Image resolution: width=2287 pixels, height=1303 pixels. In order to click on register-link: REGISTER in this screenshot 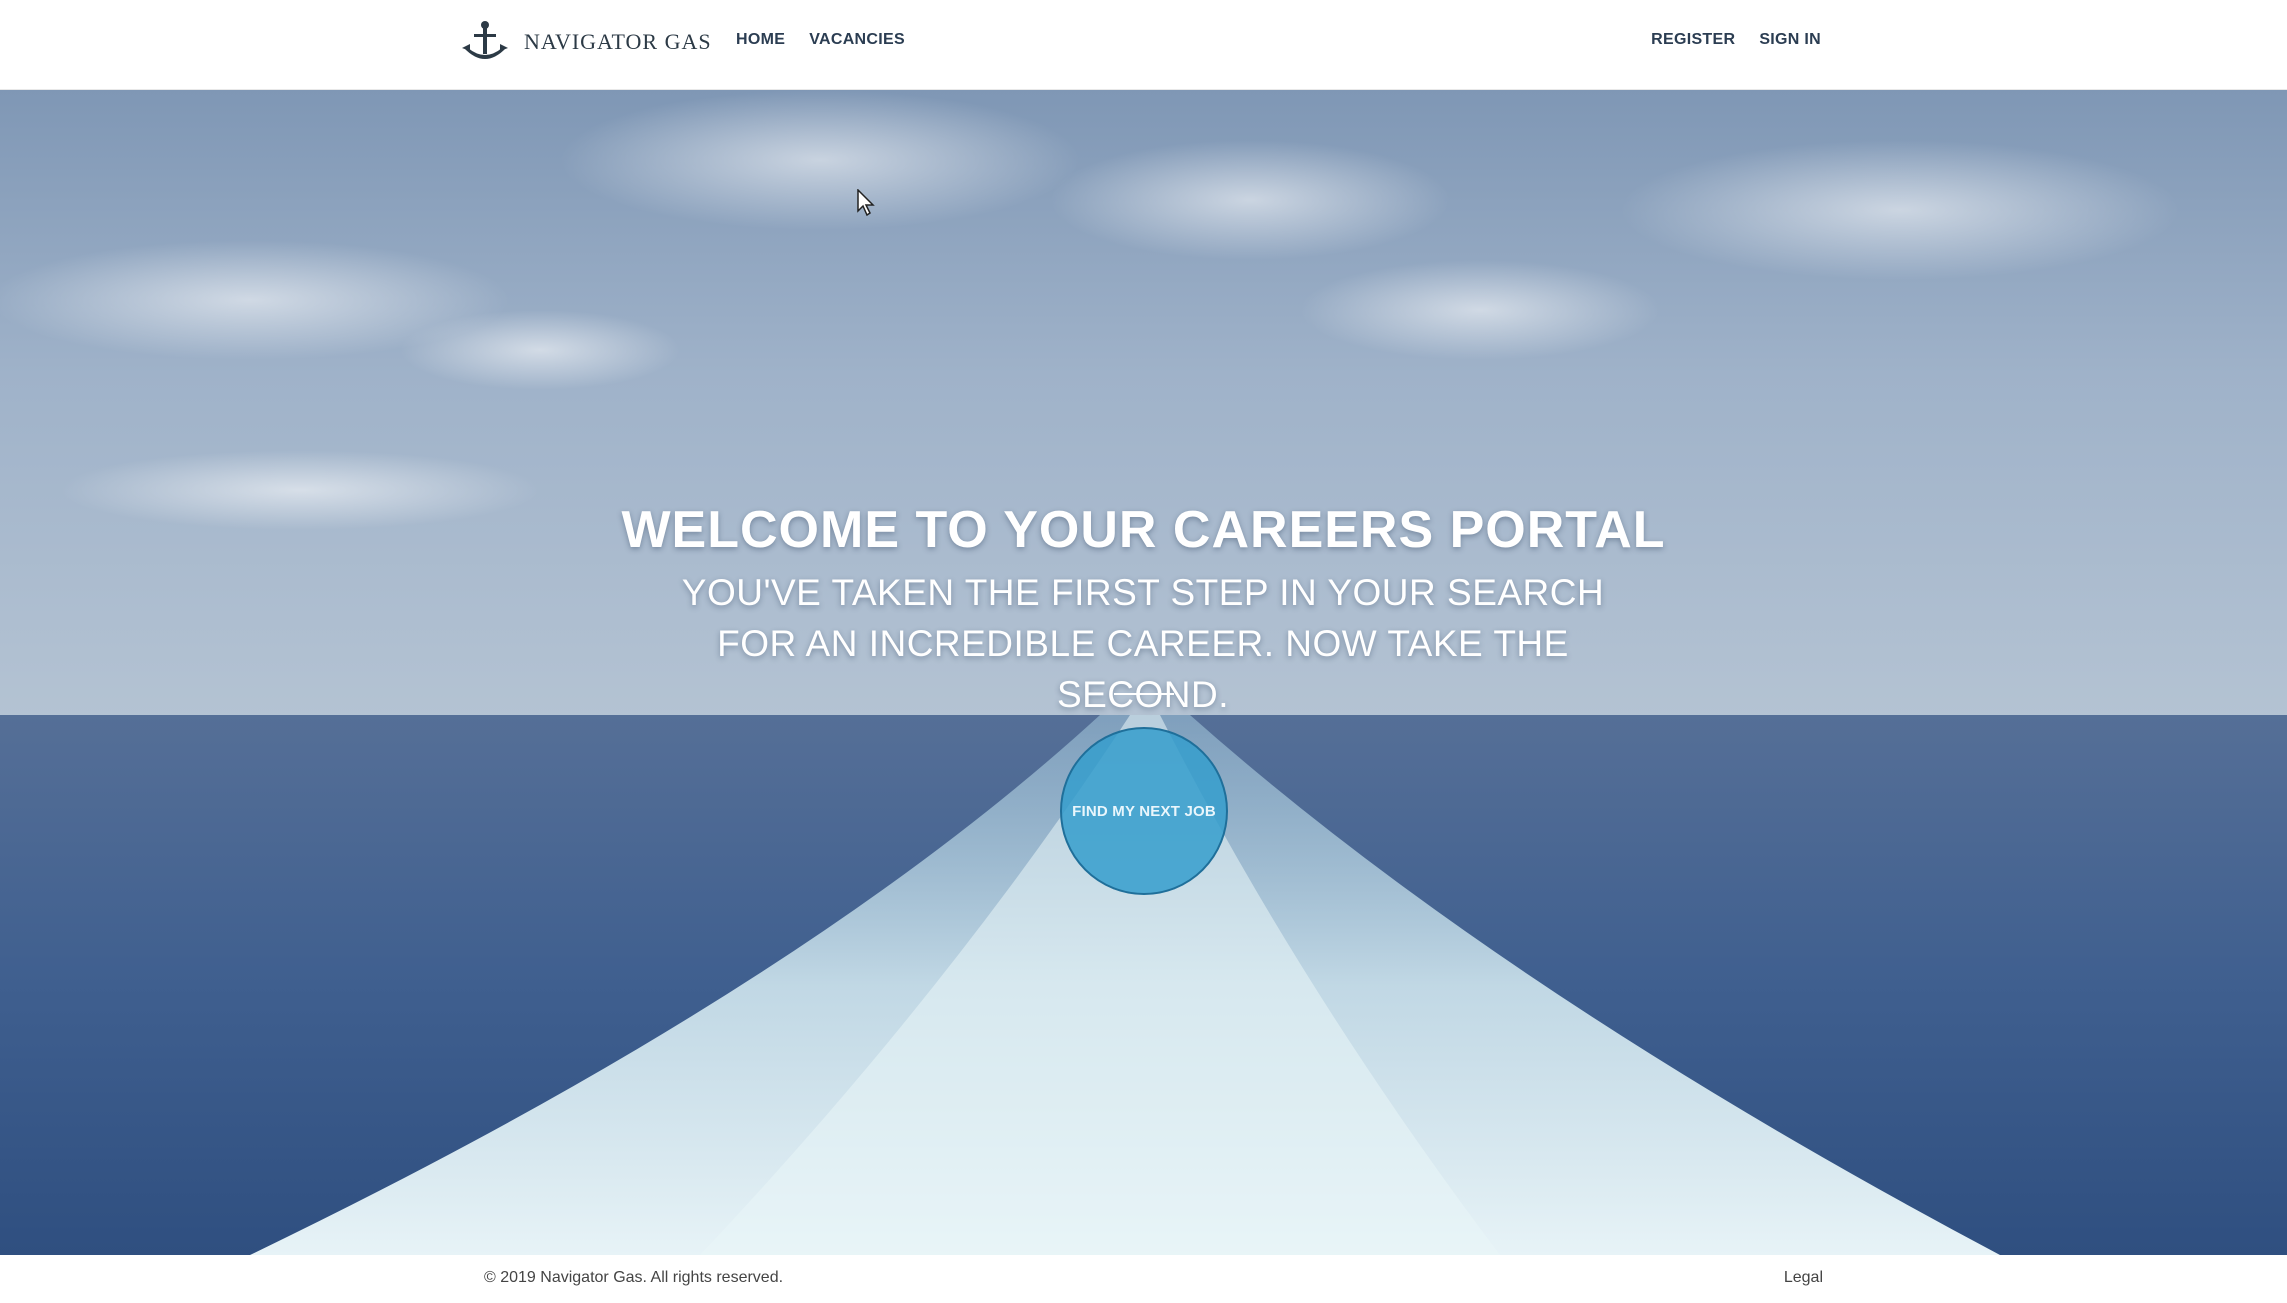, I will do `click(1693, 40)`.